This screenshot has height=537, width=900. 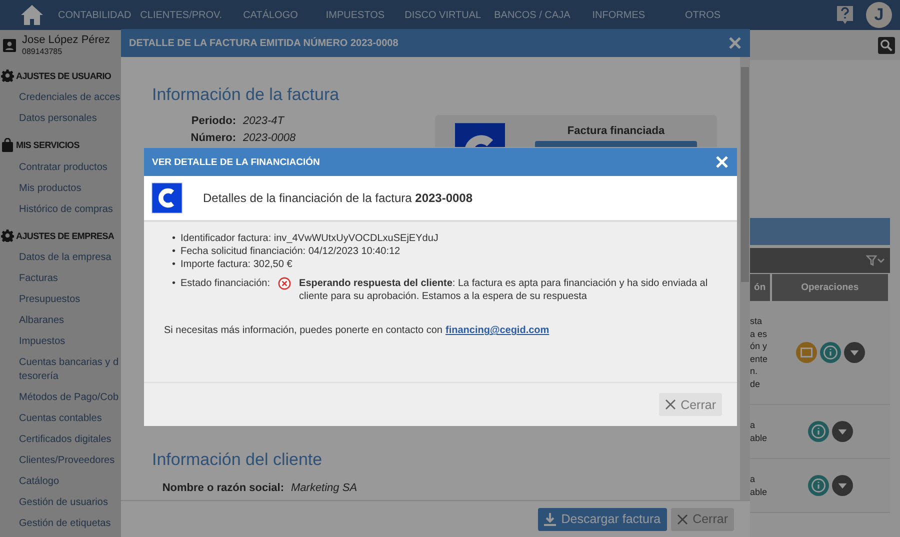 What do you see at coordinates (60, 369) in the screenshot?
I see `sidebar-link: Cuentas bancarias y d tesorería` at bounding box center [60, 369].